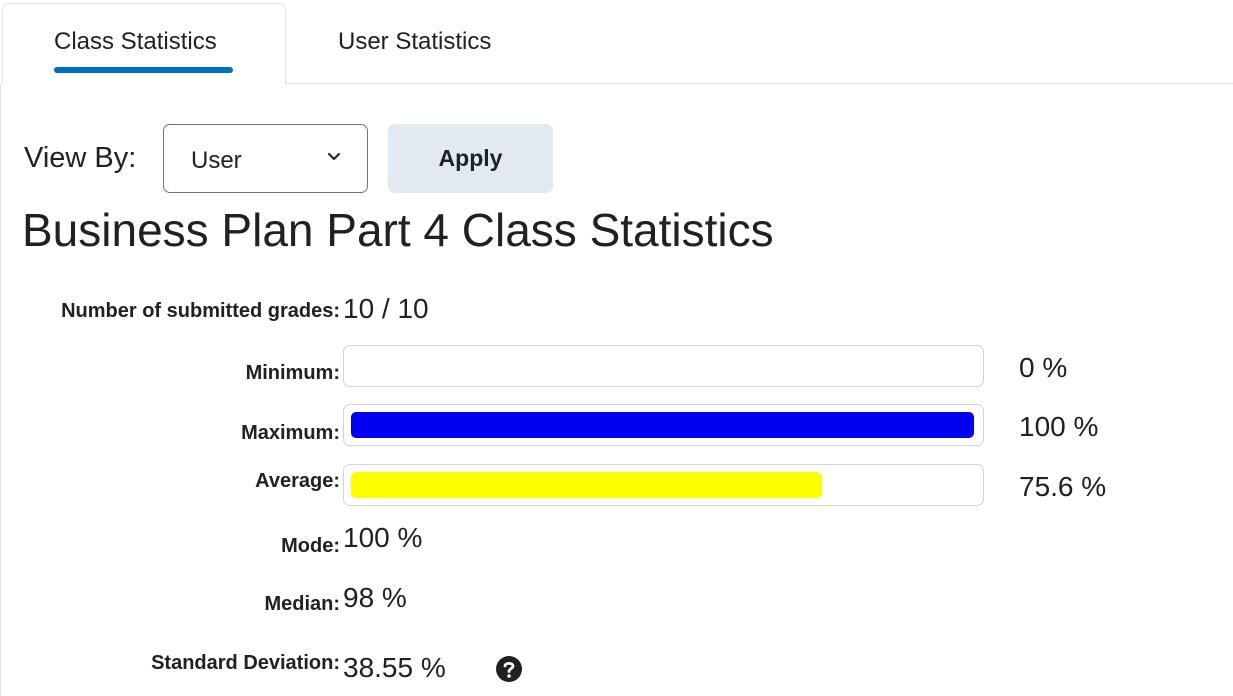 The image size is (1233, 696). What do you see at coordinates (216, 160) in the screenshot?
I see `view-by-selected-value: User` at bounding box center [216, 160].